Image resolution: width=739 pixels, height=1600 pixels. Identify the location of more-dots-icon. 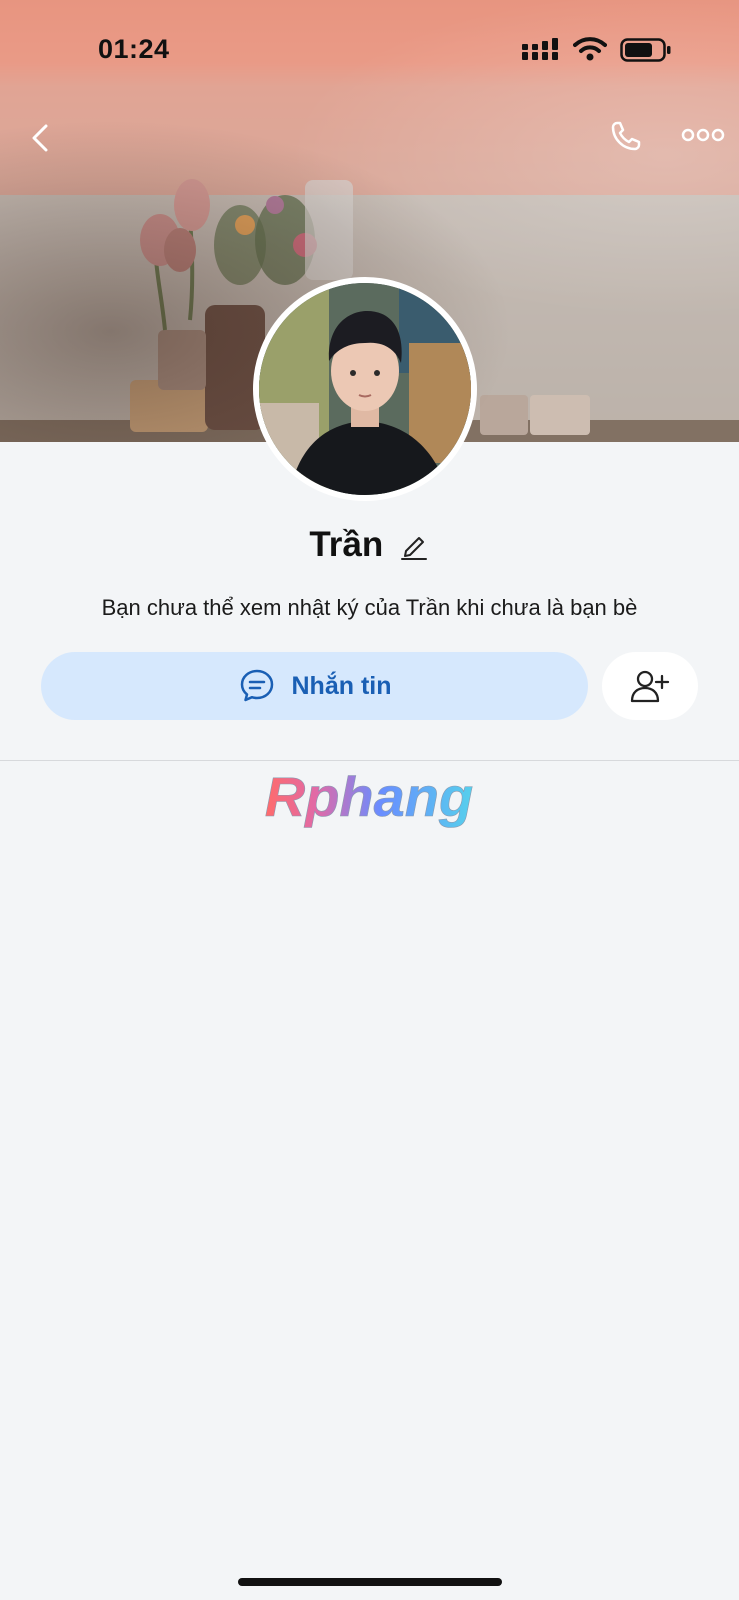
(703, 135).